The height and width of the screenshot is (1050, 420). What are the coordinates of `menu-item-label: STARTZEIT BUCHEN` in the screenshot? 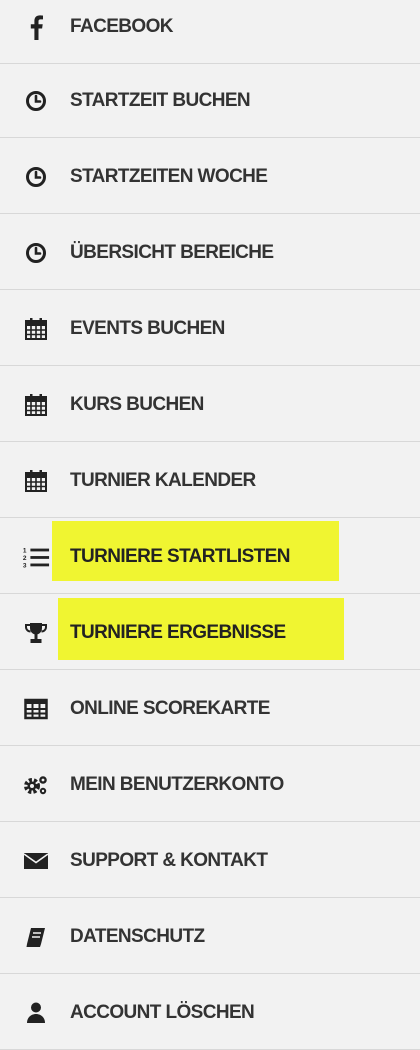 It's located at (160, 100).